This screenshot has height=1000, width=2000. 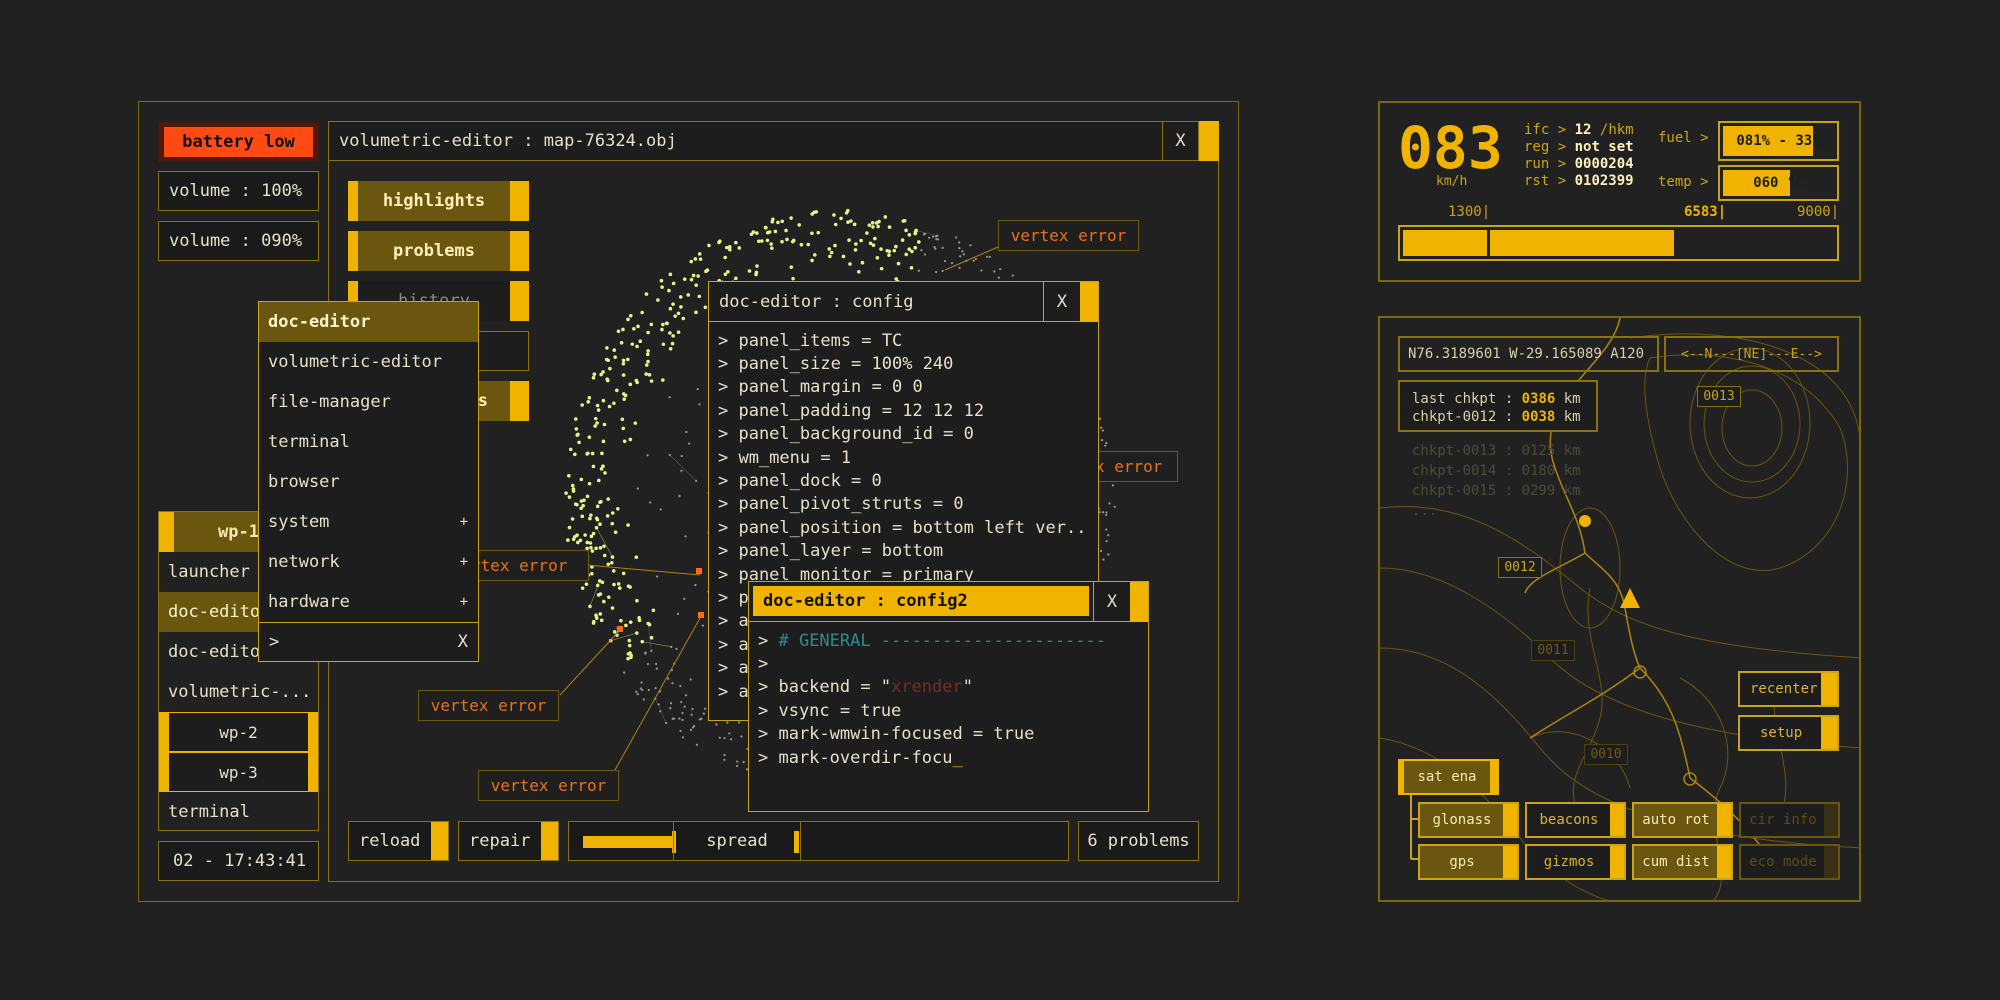 What do you see at coordinates (398, 841) in the screenshot?
I see `reload-button: reload` at bounding box center [398, 841].